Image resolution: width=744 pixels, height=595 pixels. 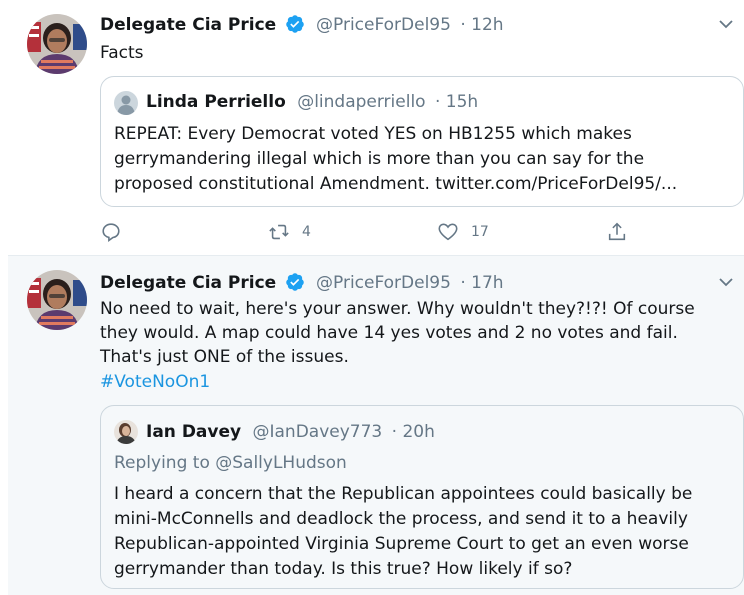 I want to click on retweet-count: 4, so click(x=306, y=232).